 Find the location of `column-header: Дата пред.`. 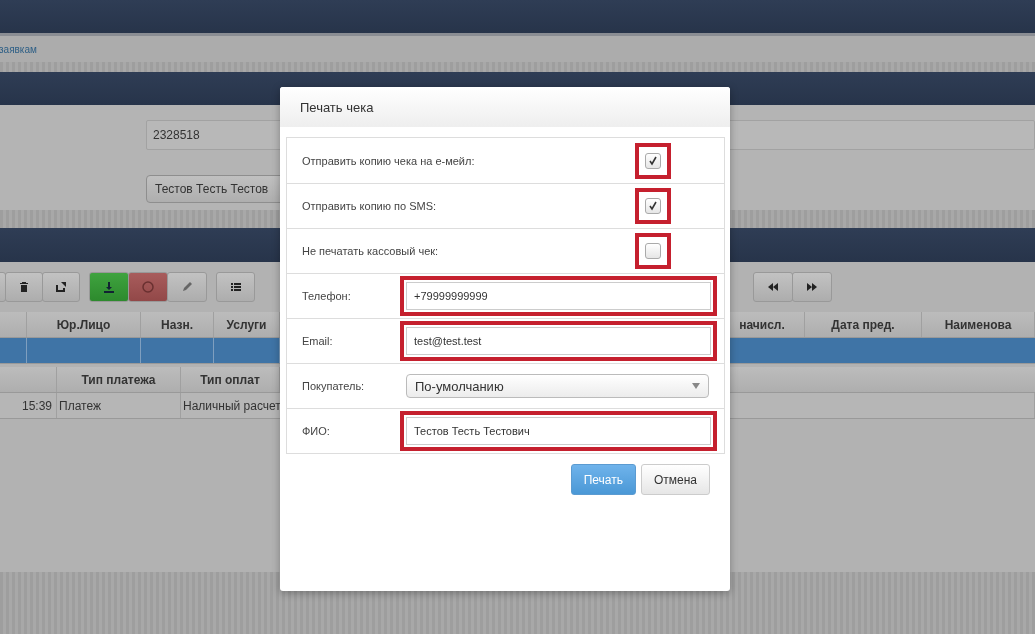

column-header: Дата пред. is located at coordinates (863, 324).